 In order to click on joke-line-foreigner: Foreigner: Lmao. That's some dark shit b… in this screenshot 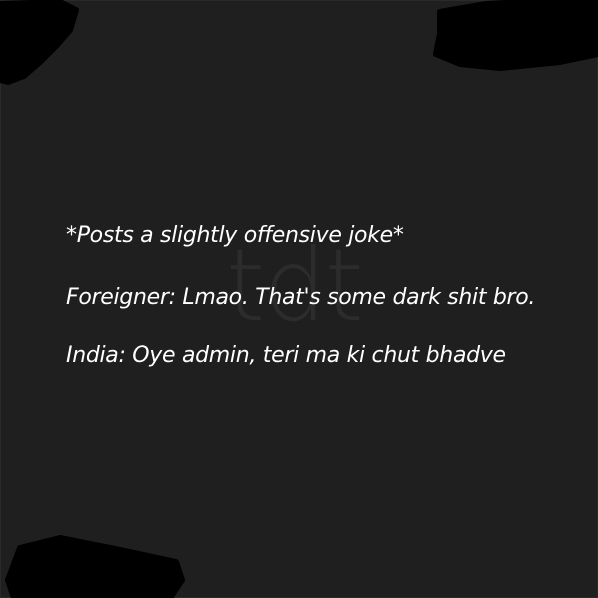, I will do `click(301, 297)`.